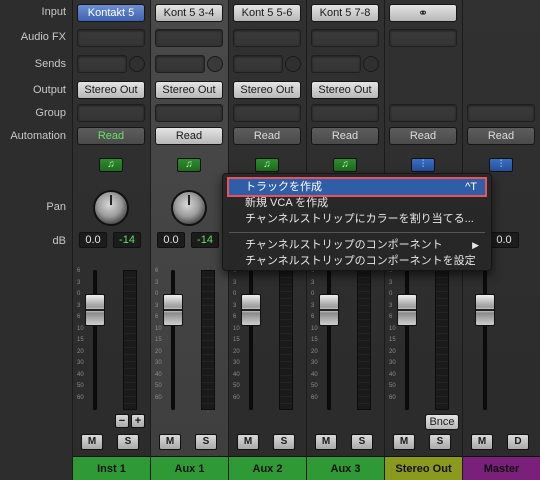 This screenshot has height=480, width=540. I want to click on track-name: Aux 3, so click(345, 468).